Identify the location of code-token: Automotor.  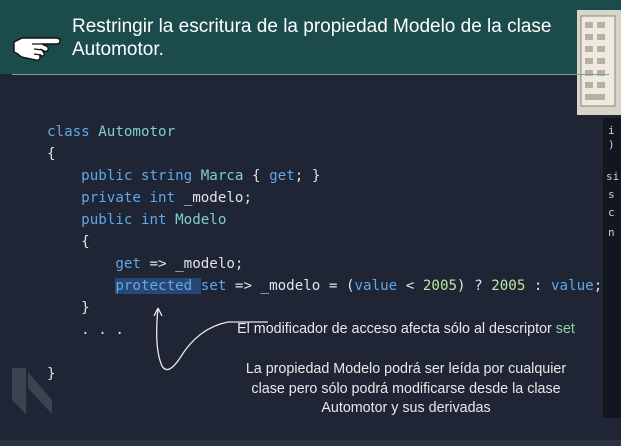
(137, 132).